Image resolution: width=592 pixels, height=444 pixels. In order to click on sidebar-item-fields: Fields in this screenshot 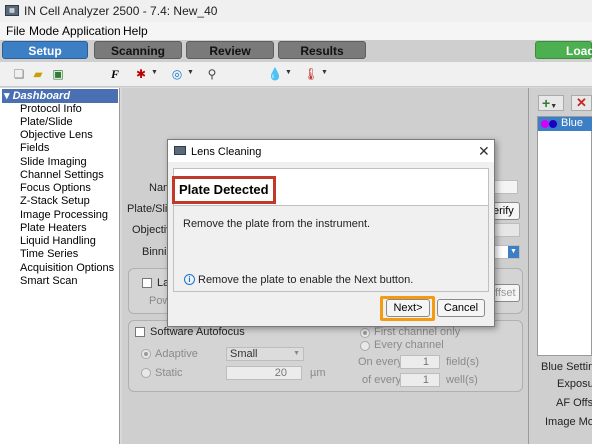, I will do `click(34, 148)`.